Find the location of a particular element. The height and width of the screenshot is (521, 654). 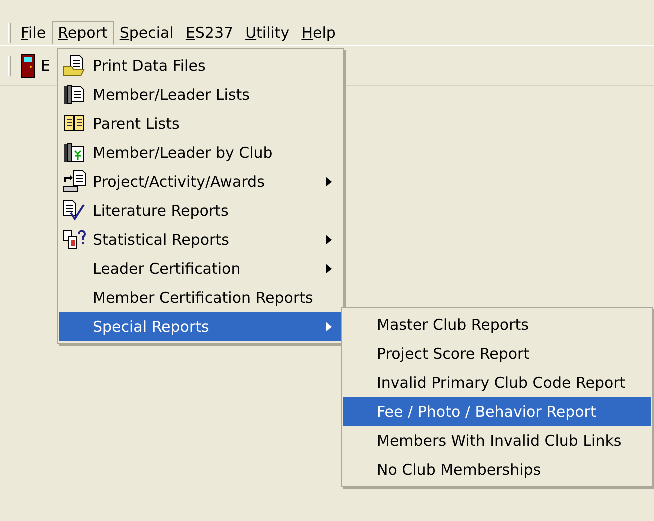

menu-item: Member/Leader Lists is located at coordinates (200, 94).